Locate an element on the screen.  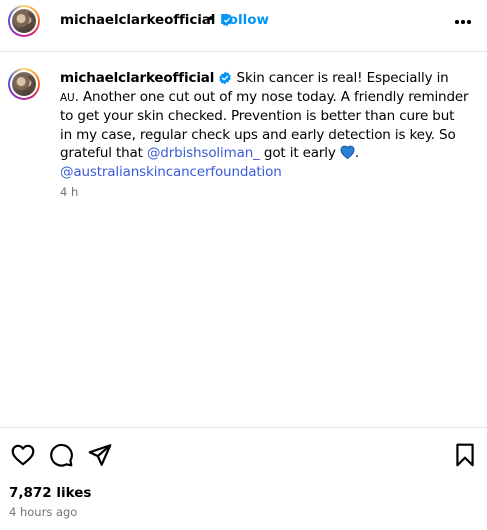
caption-username: michaelclarkeofficial is located at coordinates (137, 78).